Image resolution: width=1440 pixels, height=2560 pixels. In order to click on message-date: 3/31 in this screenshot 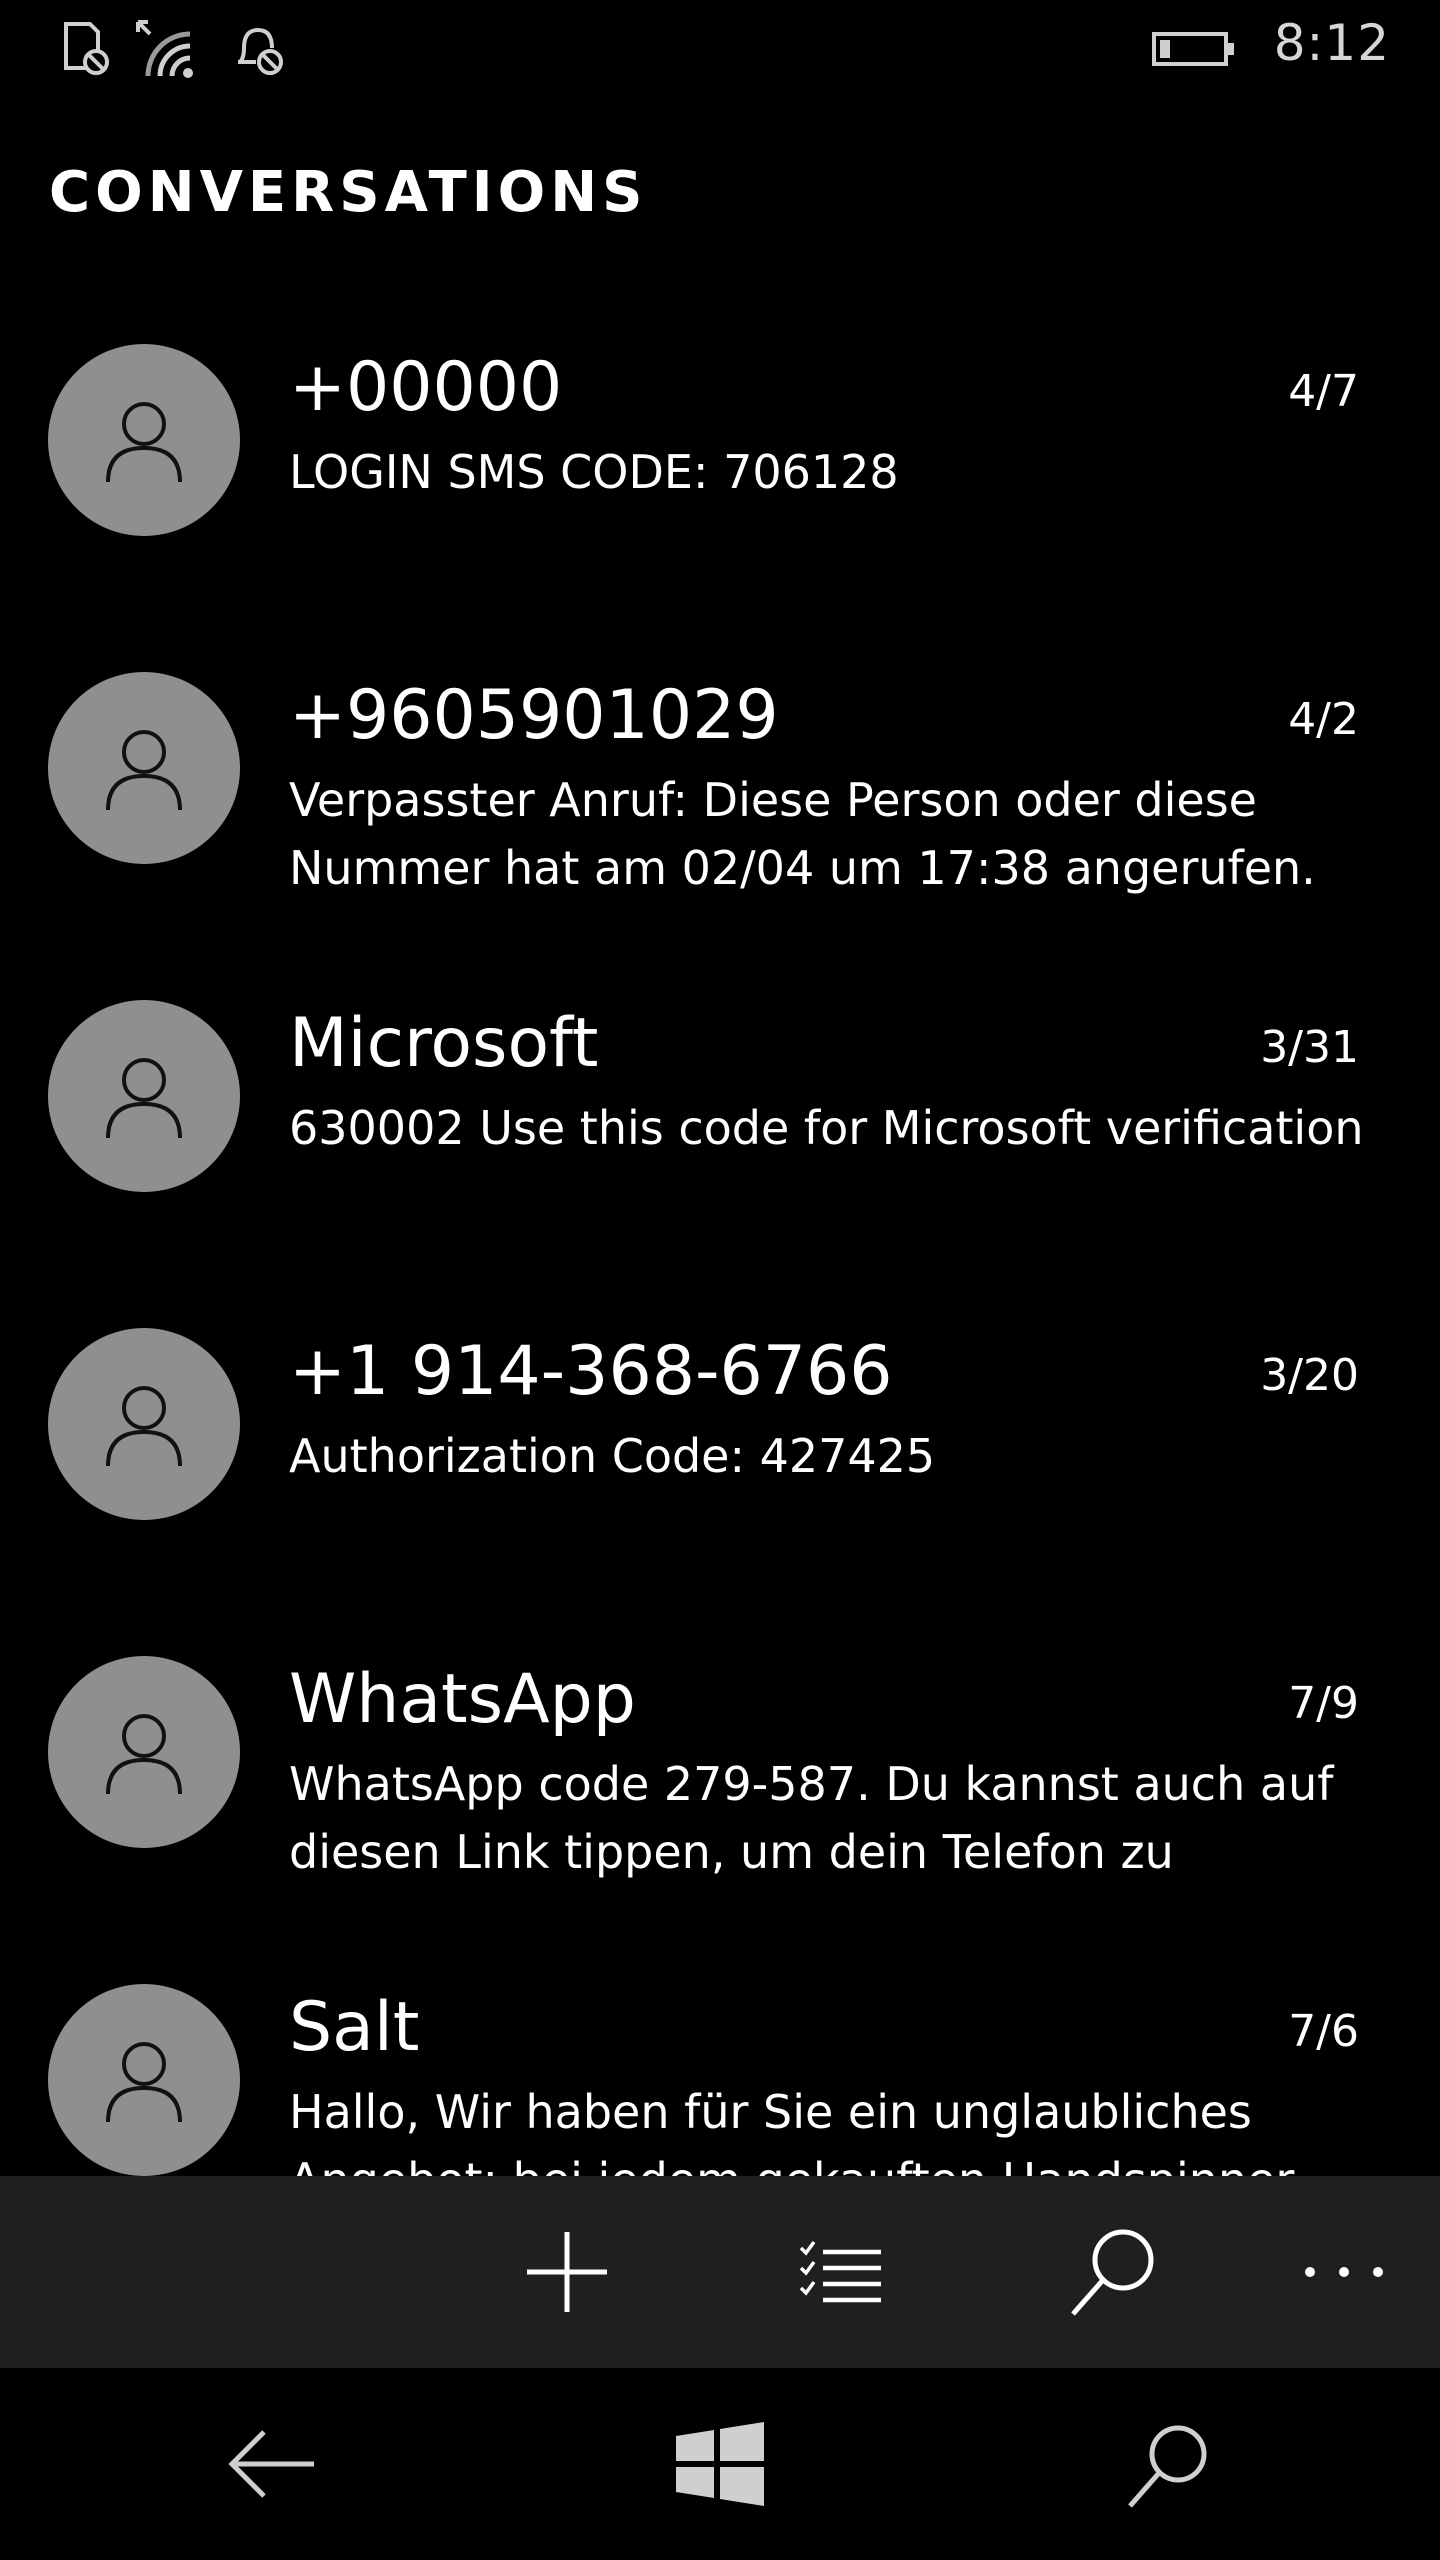, I will do `click(1309, 1047)`.